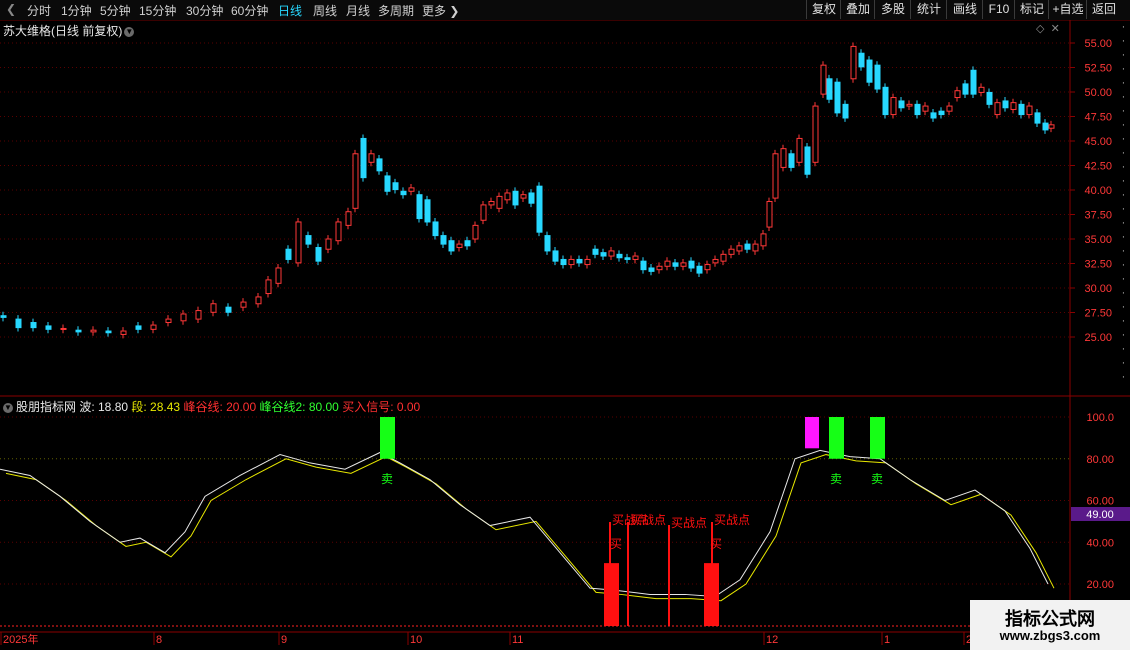 Image resolution: width=1130 pixels, height=650 pixels. What do you see at coordinates (105, 407) in the screenshot?
I see `indicator-value-0: 波: 18.80` at bounding box center [105, 407].